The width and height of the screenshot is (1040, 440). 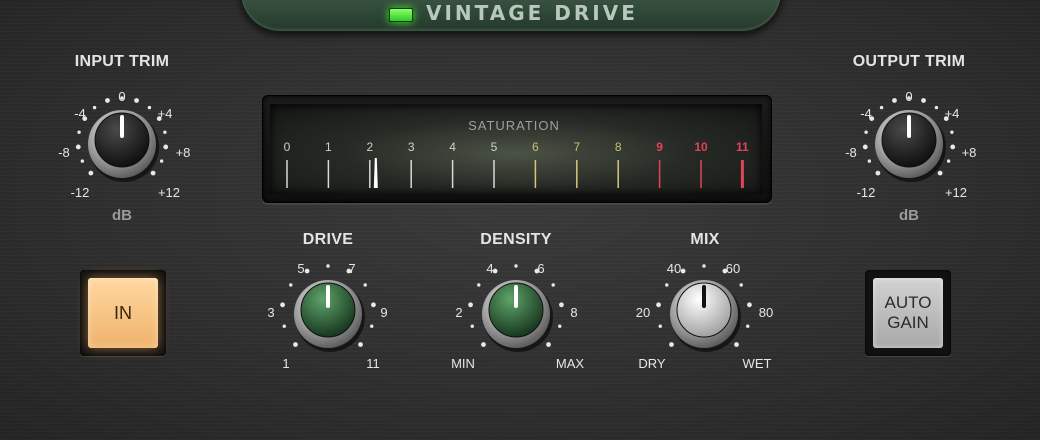 I want to click on in-button-label: IN, so click(x=123, y=312).